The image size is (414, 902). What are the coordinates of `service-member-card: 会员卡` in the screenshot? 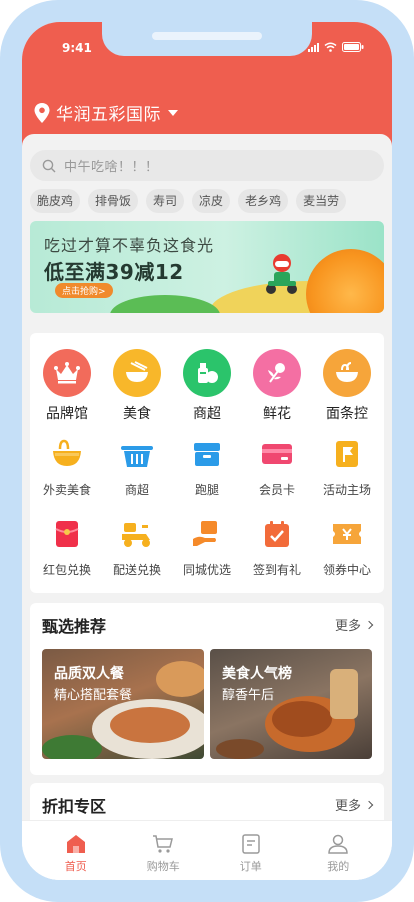 It's located at (277, 467).